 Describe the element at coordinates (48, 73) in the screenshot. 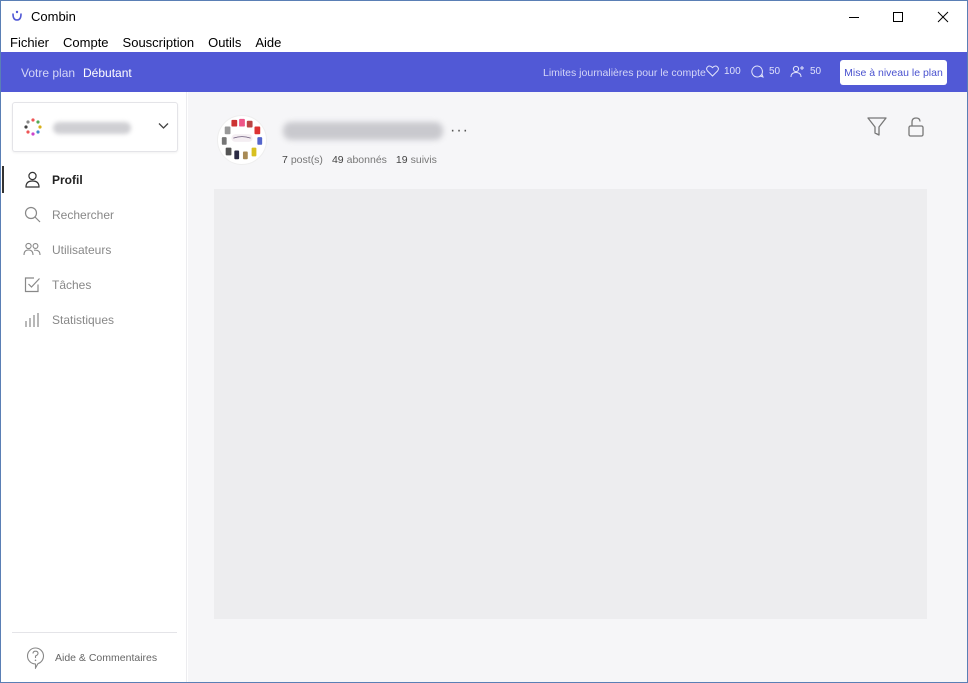

I see `plan-label: Votre plan` at that location.